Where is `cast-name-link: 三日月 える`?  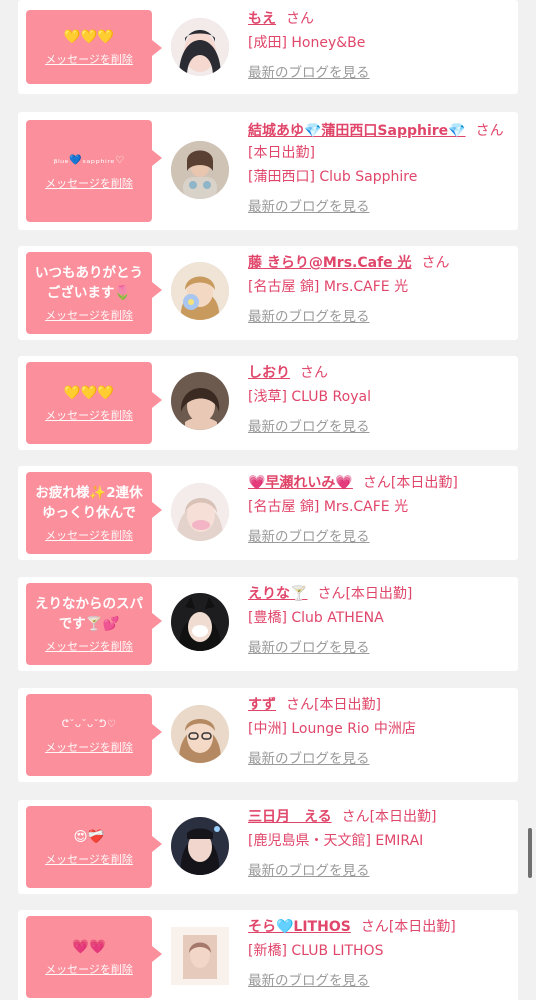
cast-name-link: 三日月 える is located at coordinates (290, 817).